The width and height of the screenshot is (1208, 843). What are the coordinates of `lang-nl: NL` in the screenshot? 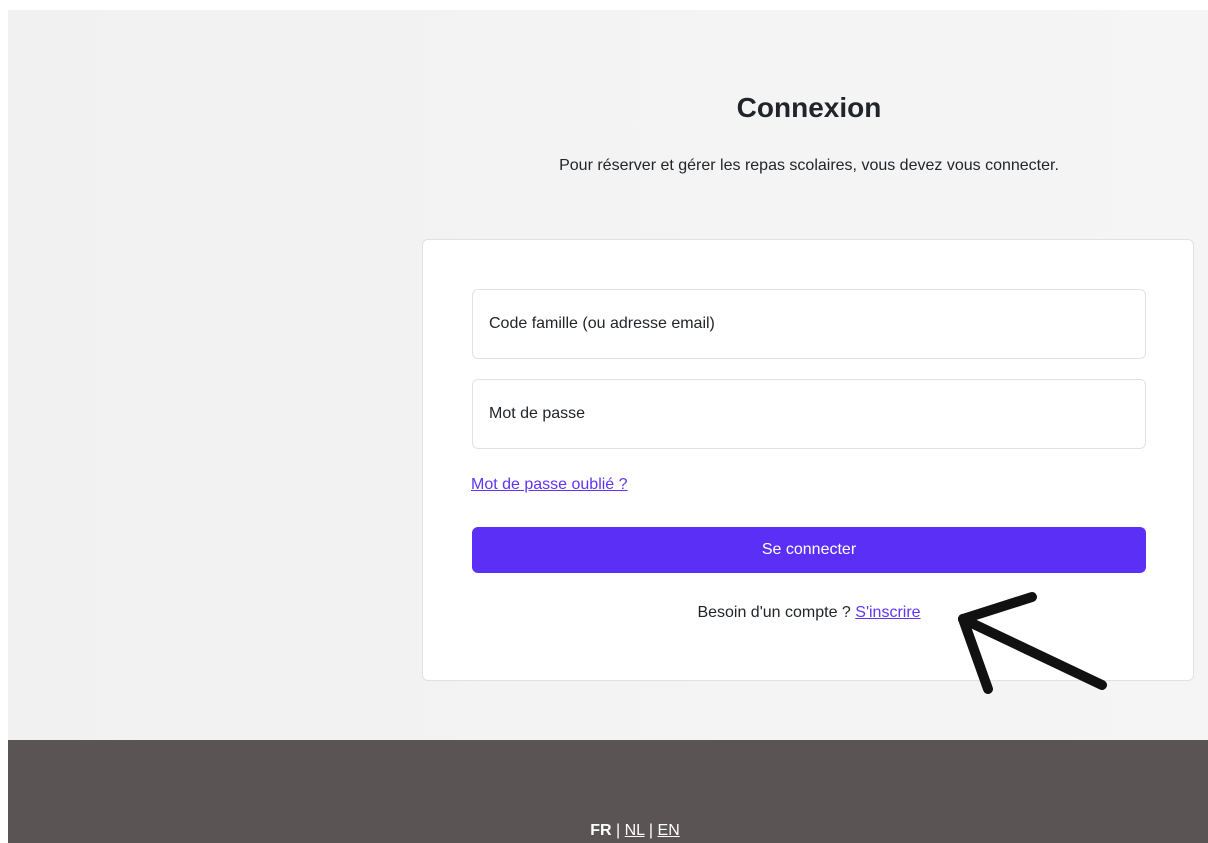 It's located at (635, 830).